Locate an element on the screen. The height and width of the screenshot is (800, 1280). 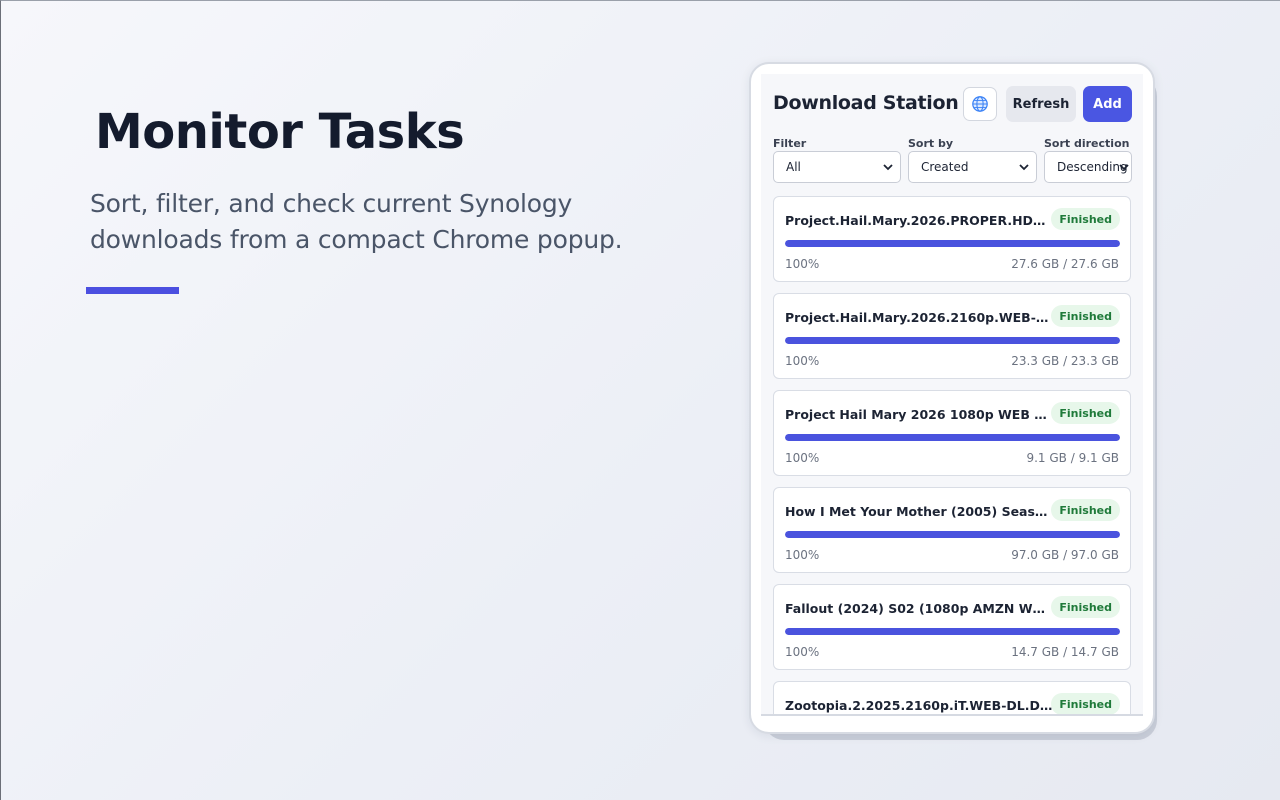
open-web-ui-button is located at coordinates (980, 104).